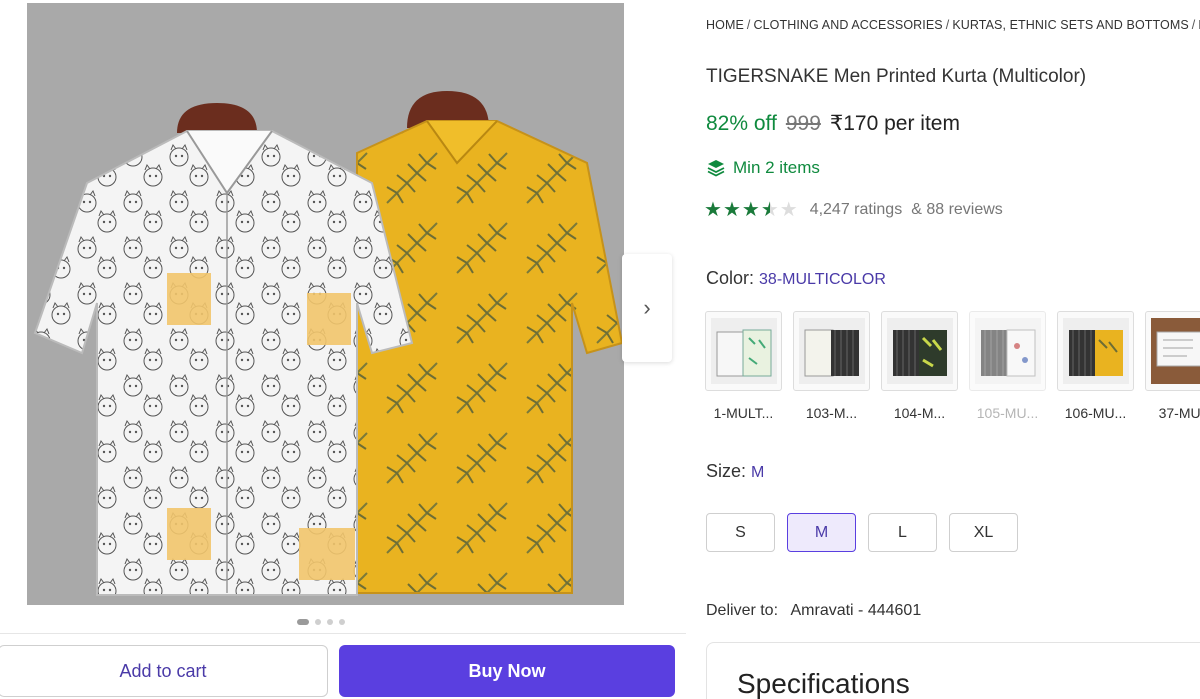 The image size is (1200, 699). What do you see at coordinates (1070, 25) in the screenshot?
I see `breadcrumb-item: KURTAS, ETHNIC SETS AND BOTTOMS` at bounding box center [1070, 25].